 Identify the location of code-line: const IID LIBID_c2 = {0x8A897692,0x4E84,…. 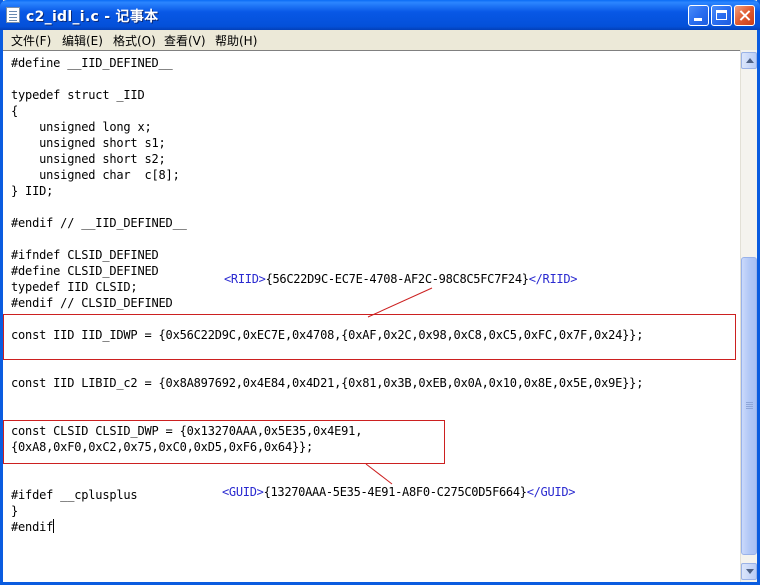
(327, 383).